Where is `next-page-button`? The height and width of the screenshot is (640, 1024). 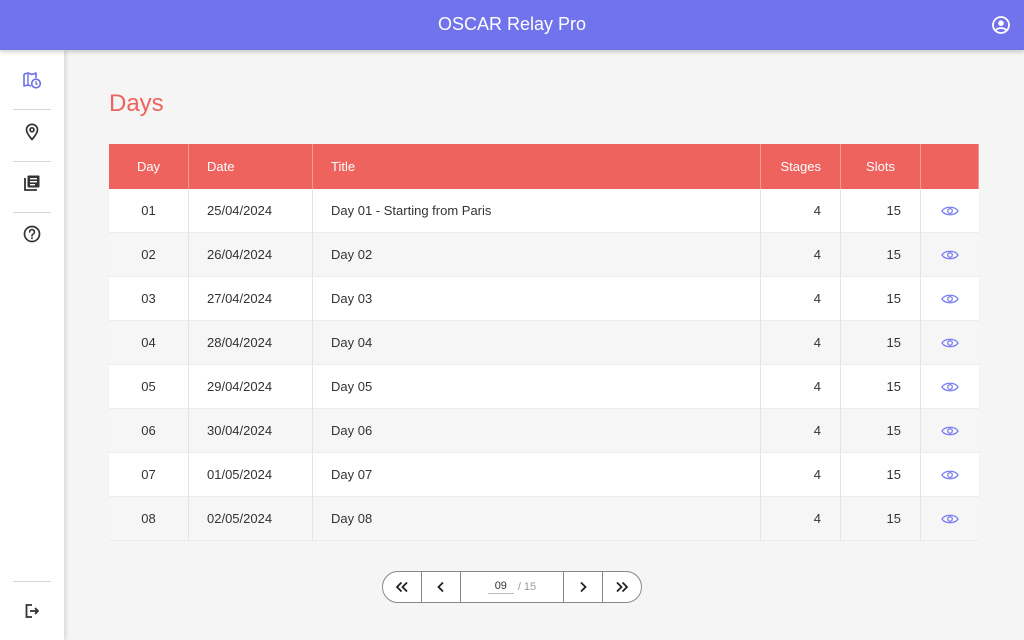
next-page-button is located at coordinates (582, 587).